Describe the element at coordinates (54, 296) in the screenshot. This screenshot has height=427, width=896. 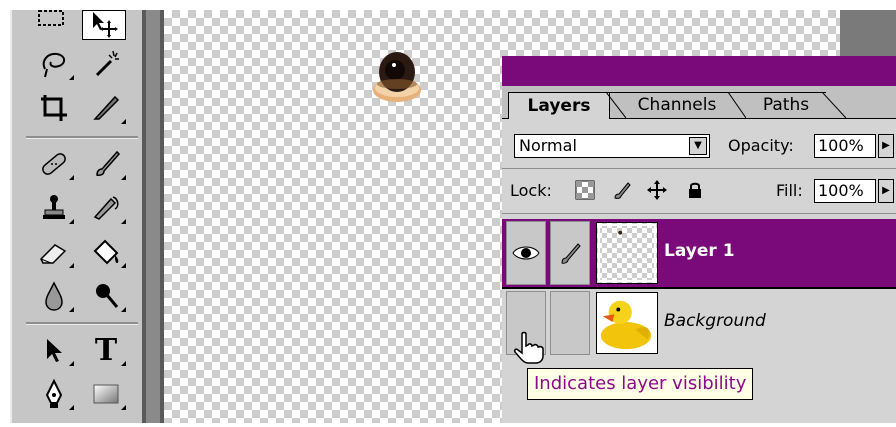
I see `blur-tool-icon` at that location.